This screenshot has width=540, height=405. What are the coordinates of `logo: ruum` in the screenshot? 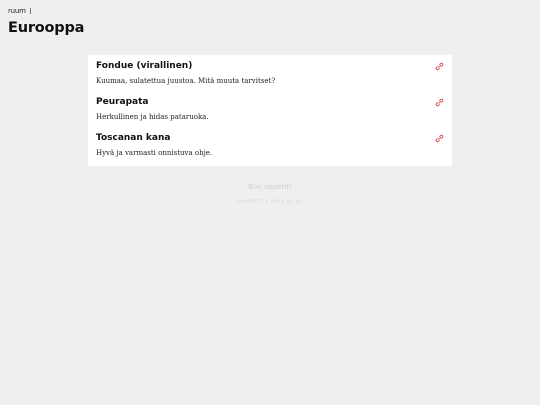 It's located at (46, 11).